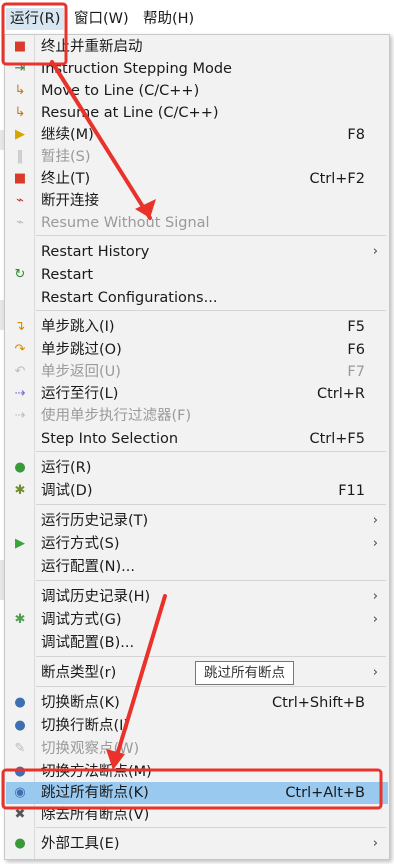 This screenshot has height=864, width=394. I want to click on menu-item: ↳ Move to Line (C/C++), so click(197, 91).